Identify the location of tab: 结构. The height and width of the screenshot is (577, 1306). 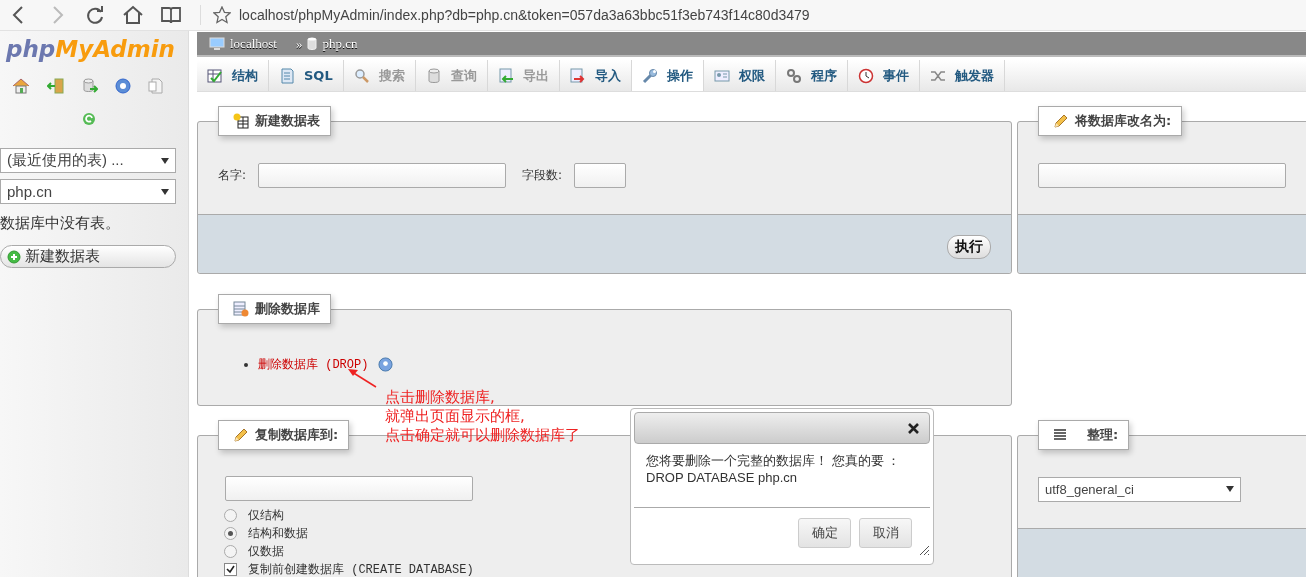
(233, 75).